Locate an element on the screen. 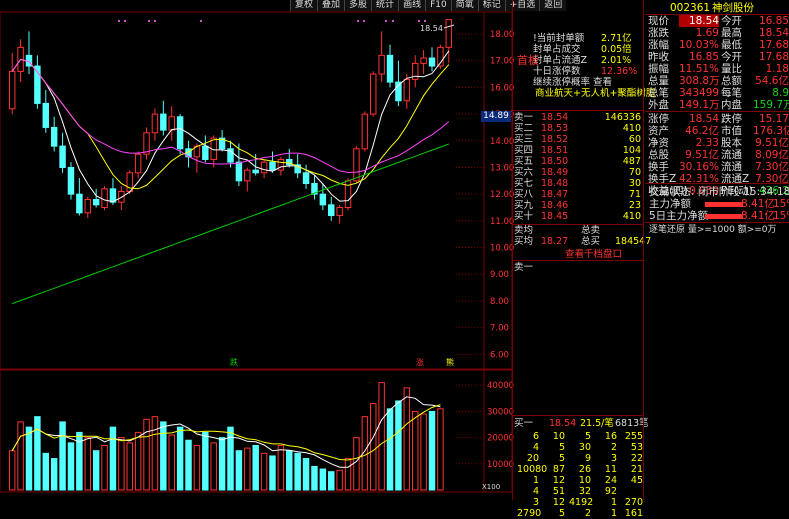  quote-value: 18.54 is located at coordinates (773, 33).